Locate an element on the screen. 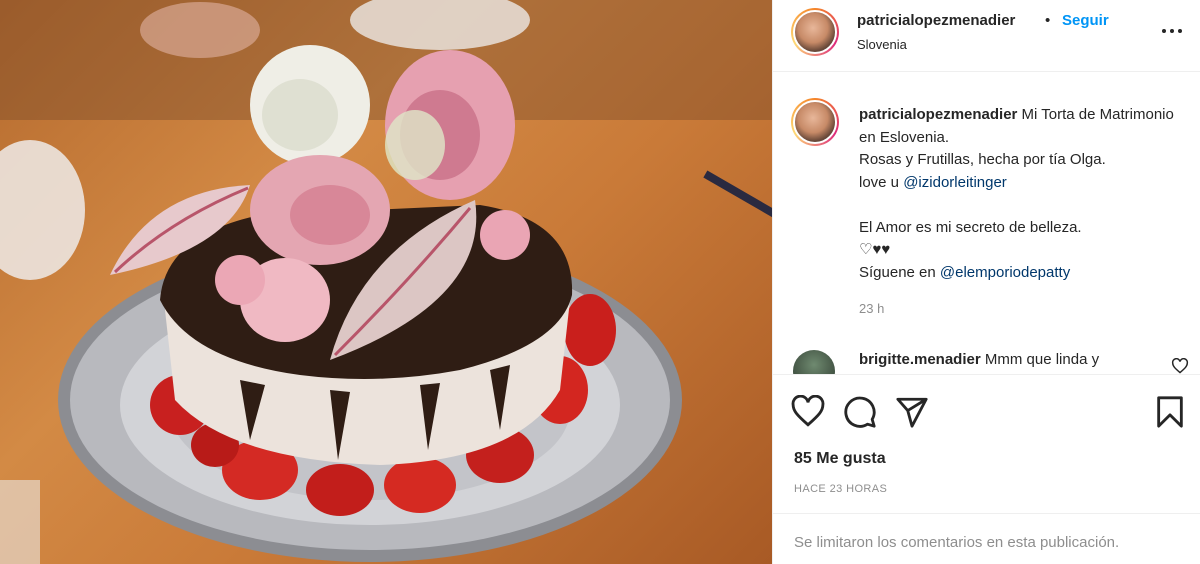 This screenshot has height=564, width=1200. caption-username: patricialopezmenadier is located at coordinates (938, 114).